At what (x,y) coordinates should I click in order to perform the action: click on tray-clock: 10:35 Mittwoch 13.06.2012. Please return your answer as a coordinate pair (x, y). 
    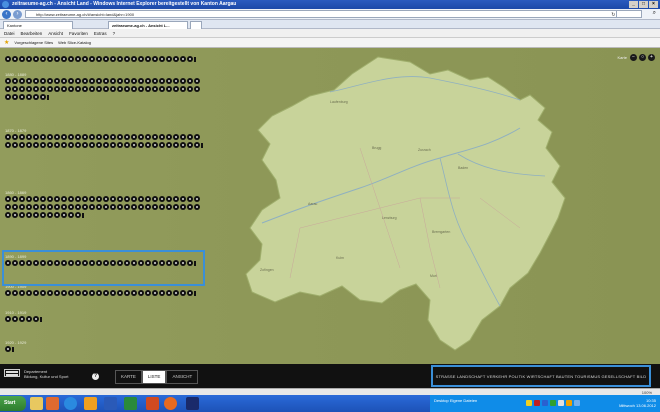
    Looking at the image, I should click on (637, 403).